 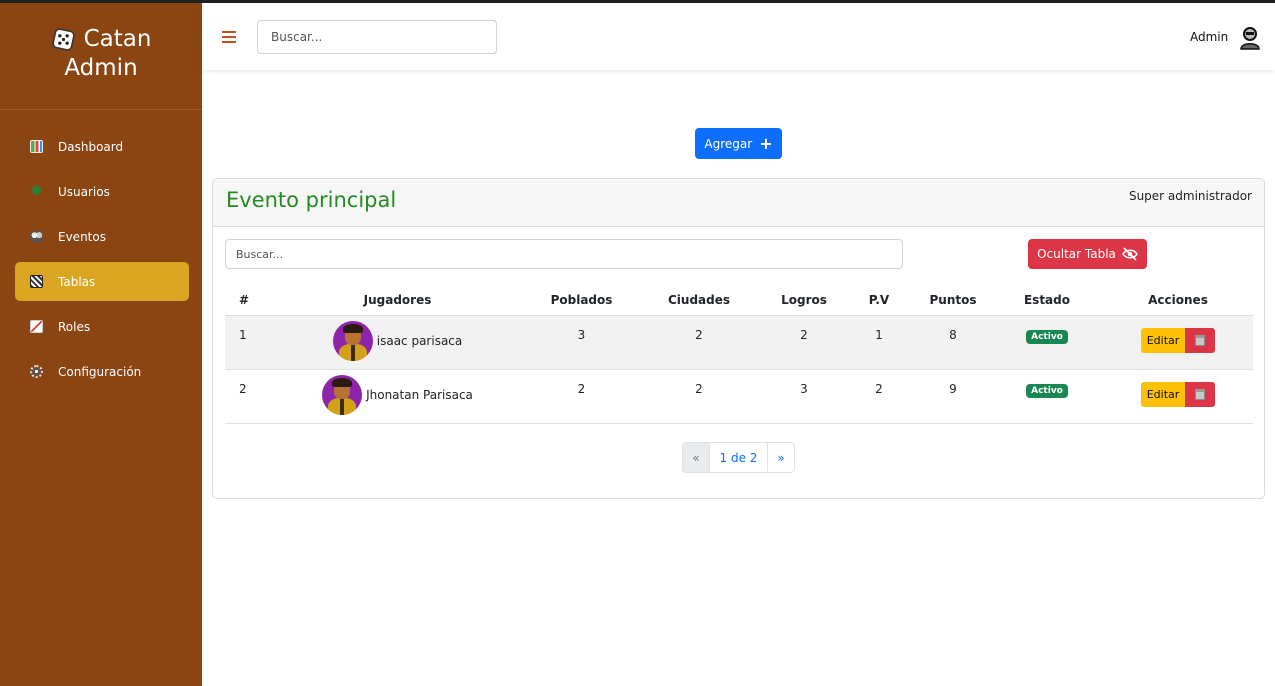 I want to click on column-header: P.V, so click(x=879, y=301).